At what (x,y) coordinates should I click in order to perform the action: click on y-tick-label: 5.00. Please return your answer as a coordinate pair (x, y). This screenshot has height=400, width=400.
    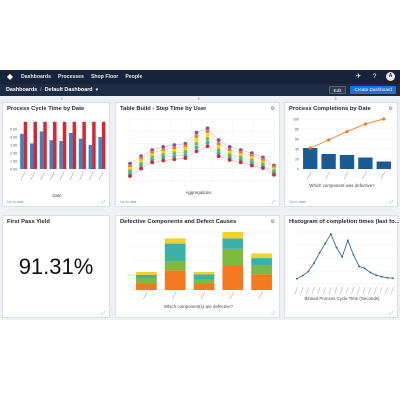
    Looking at the image, I should click on (13, 129).